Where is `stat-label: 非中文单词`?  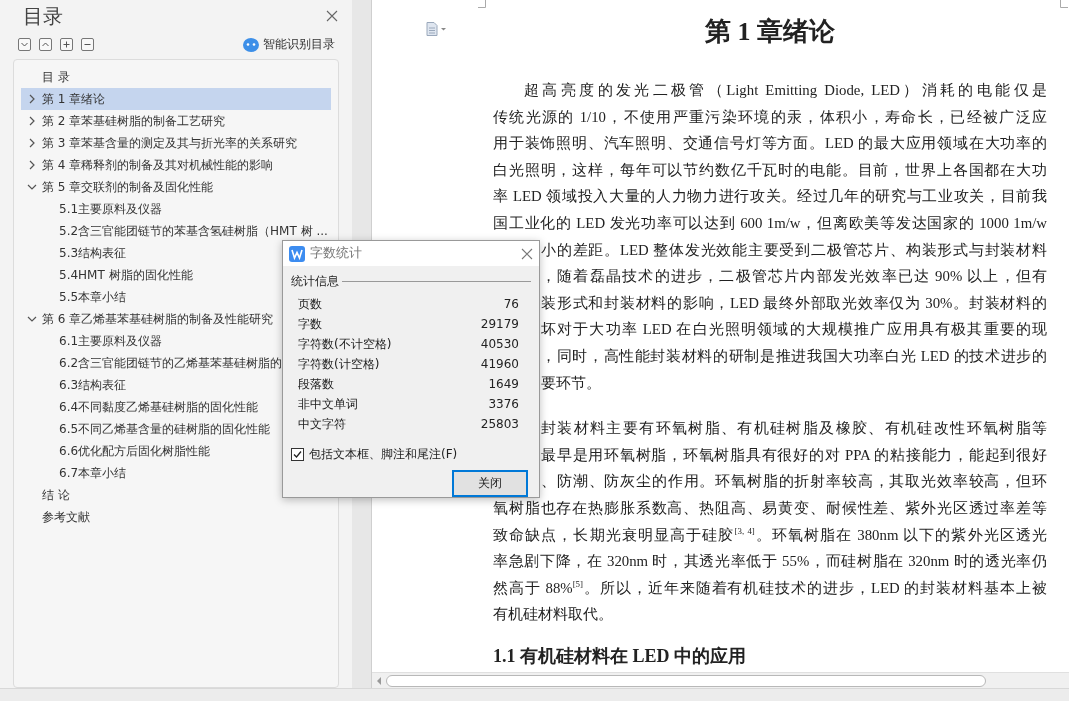 stat-label: 非中文单词 is located at coordinates (328, 404).